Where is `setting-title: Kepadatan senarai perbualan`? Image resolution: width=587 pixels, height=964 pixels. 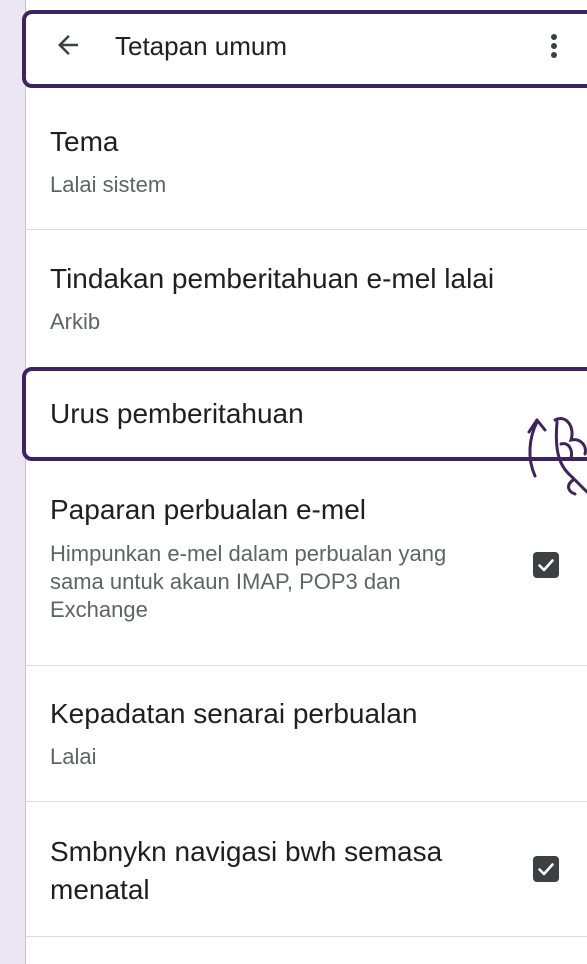
setting-title: Kepadatan senarai perbualan is located at coordinates (234, 713).